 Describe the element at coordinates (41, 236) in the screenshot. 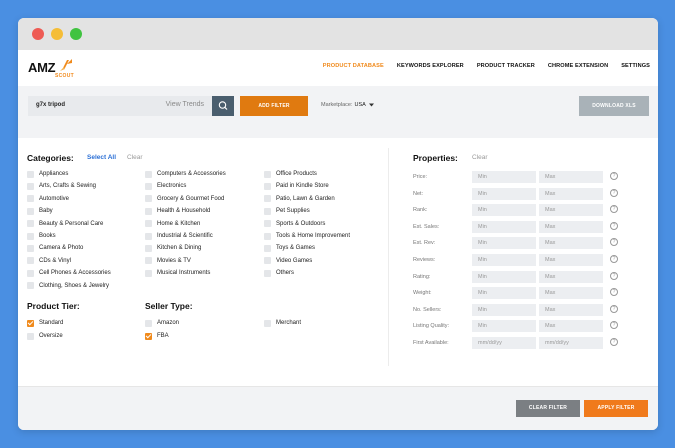

I see `category-checkbox: Books` at that location.